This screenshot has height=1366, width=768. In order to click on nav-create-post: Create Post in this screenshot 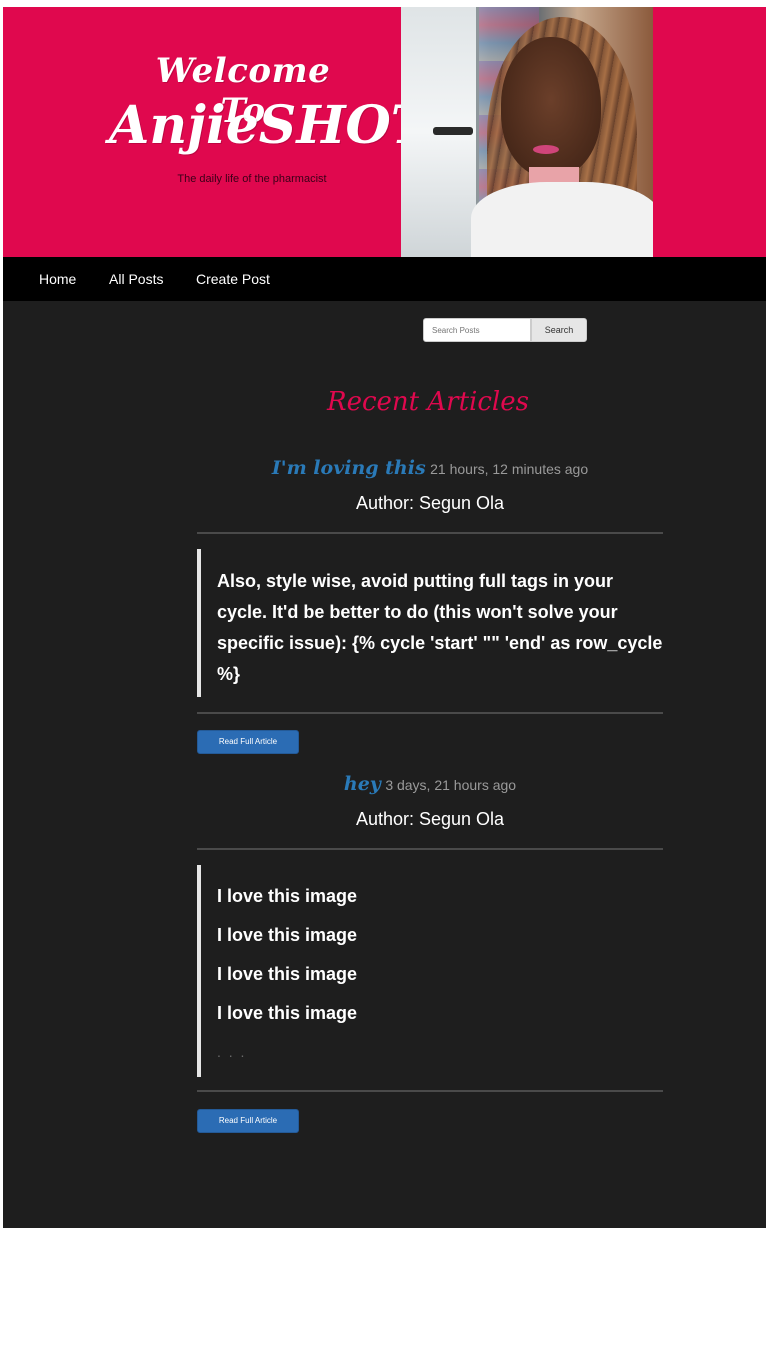, I will do `click(233, 279)`.